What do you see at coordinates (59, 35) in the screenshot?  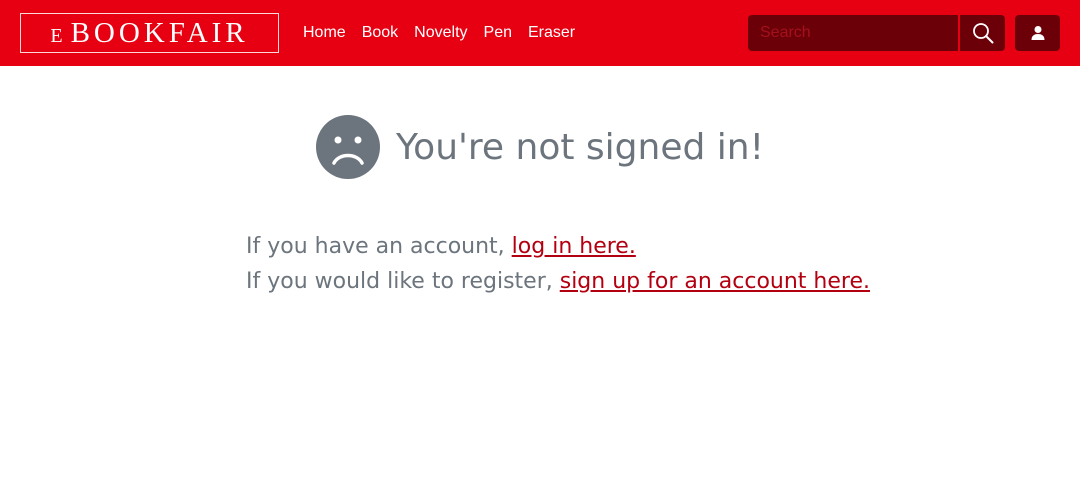 I see `logo-prefix: E` at bounding box center [59, 35].